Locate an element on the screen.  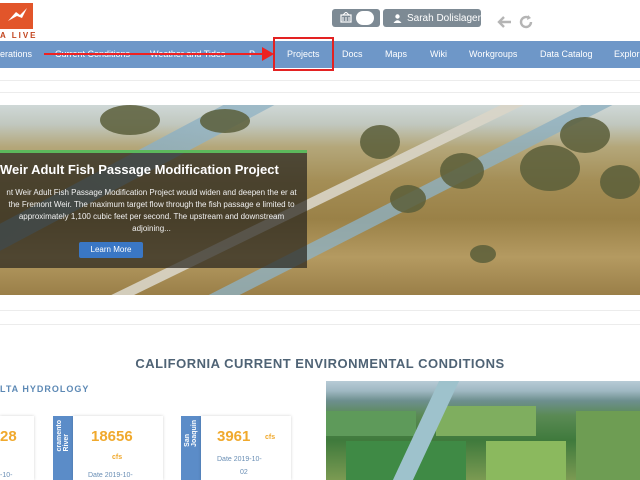
cart-toggle is located at coordinates (356, 18).